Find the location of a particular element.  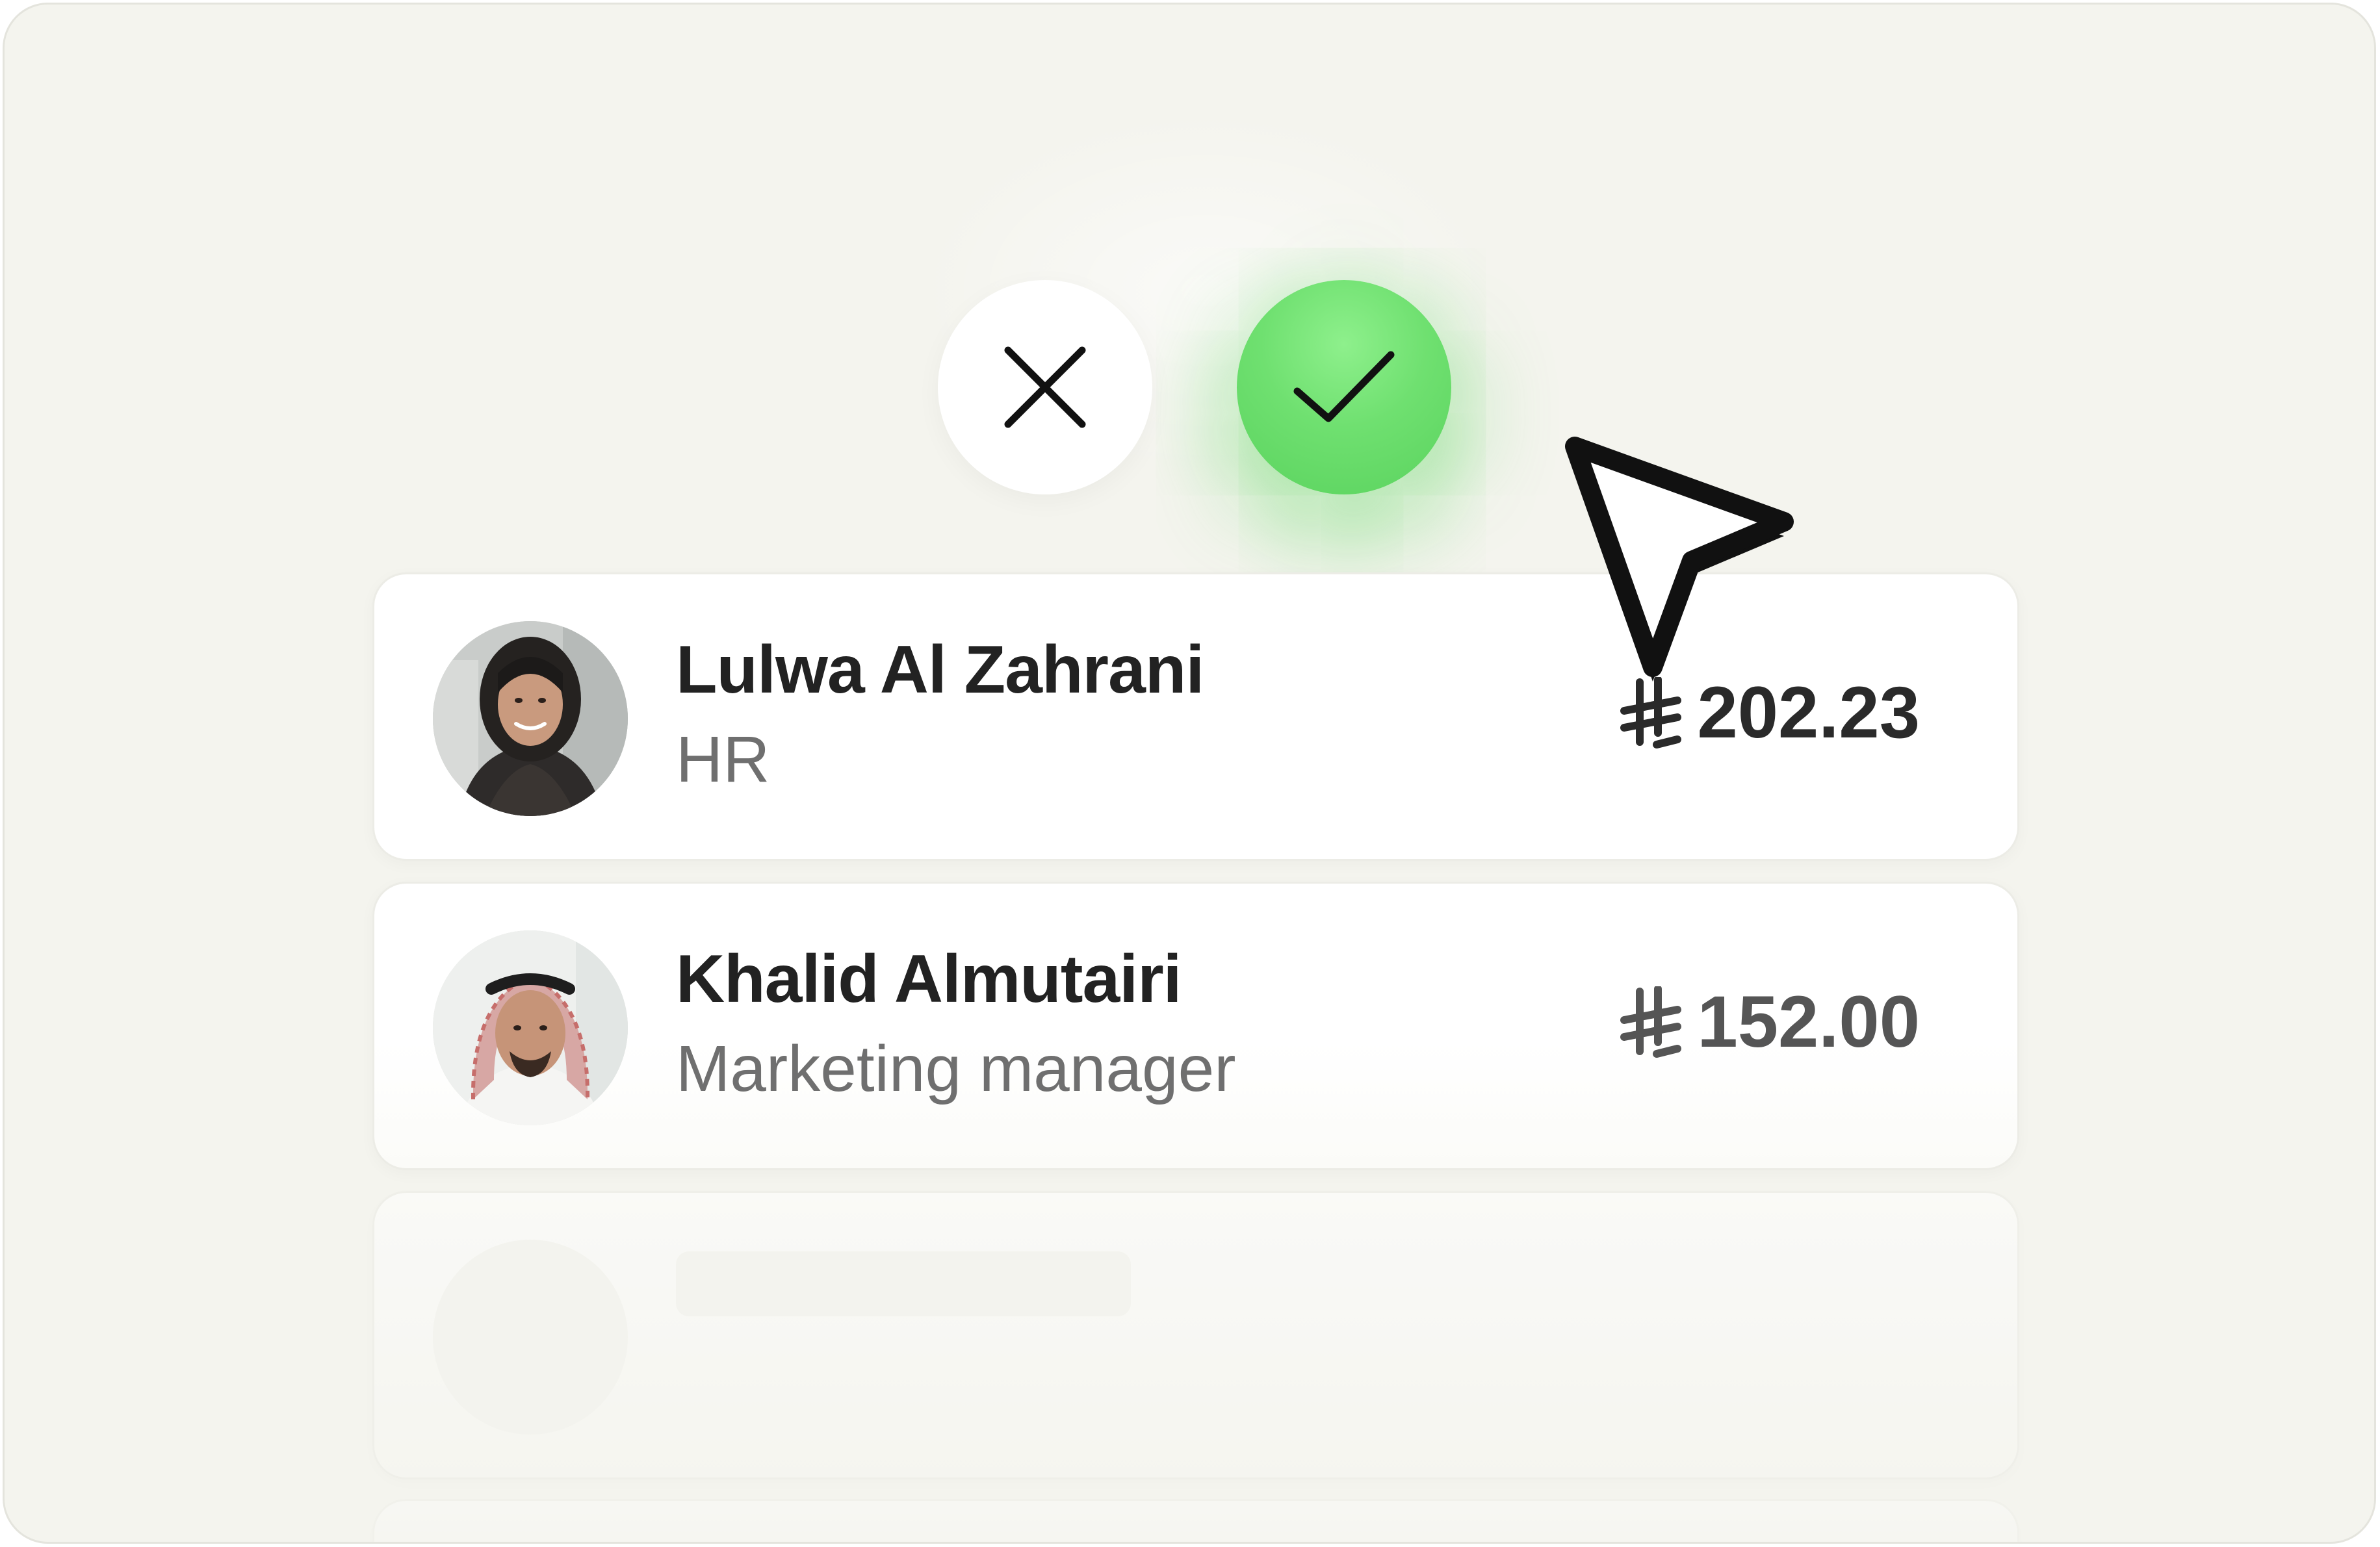

pointer-cursor-icon is located at coordinates (1685, 556).